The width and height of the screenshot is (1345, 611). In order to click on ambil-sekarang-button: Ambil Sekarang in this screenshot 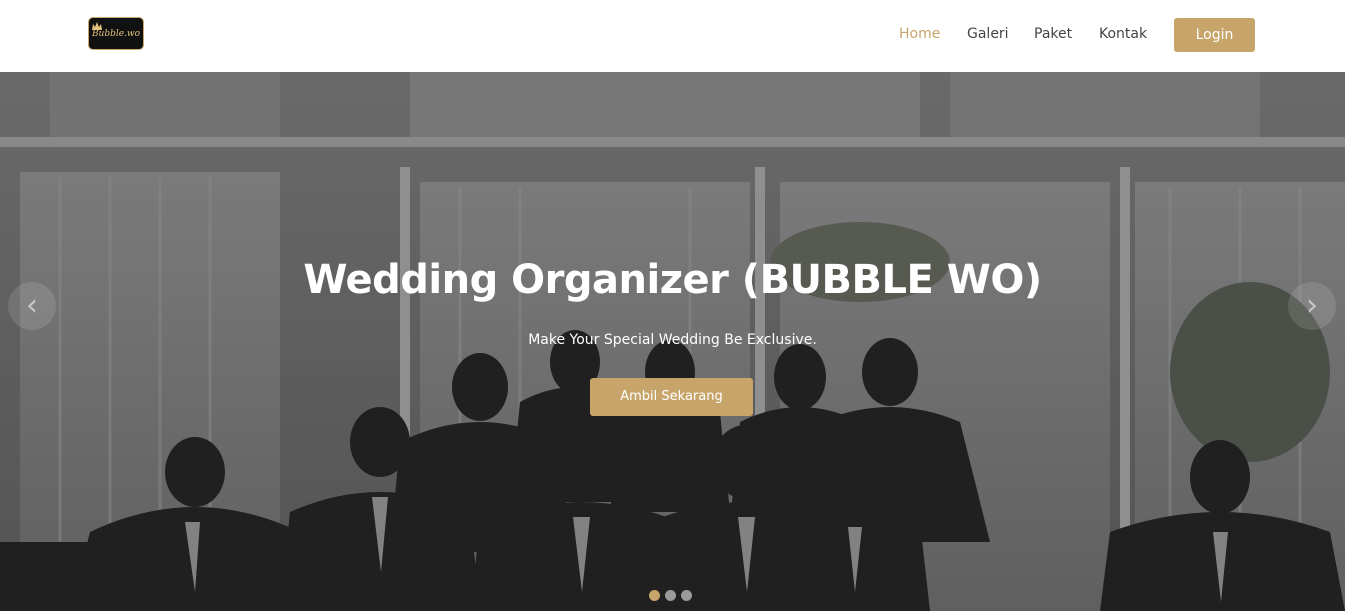, I will do `click(671, 397)`.